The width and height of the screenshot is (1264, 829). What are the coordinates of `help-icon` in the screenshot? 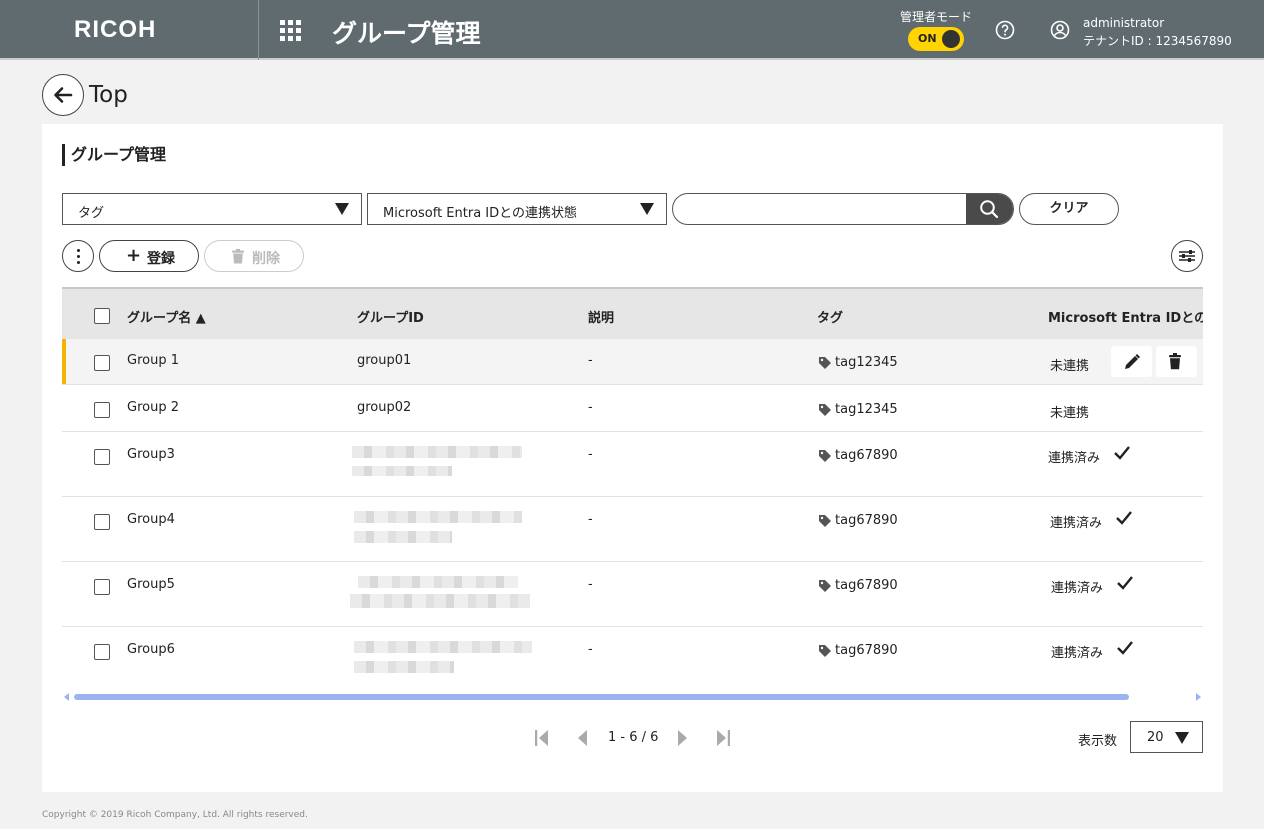 It's located at (1005, 30).